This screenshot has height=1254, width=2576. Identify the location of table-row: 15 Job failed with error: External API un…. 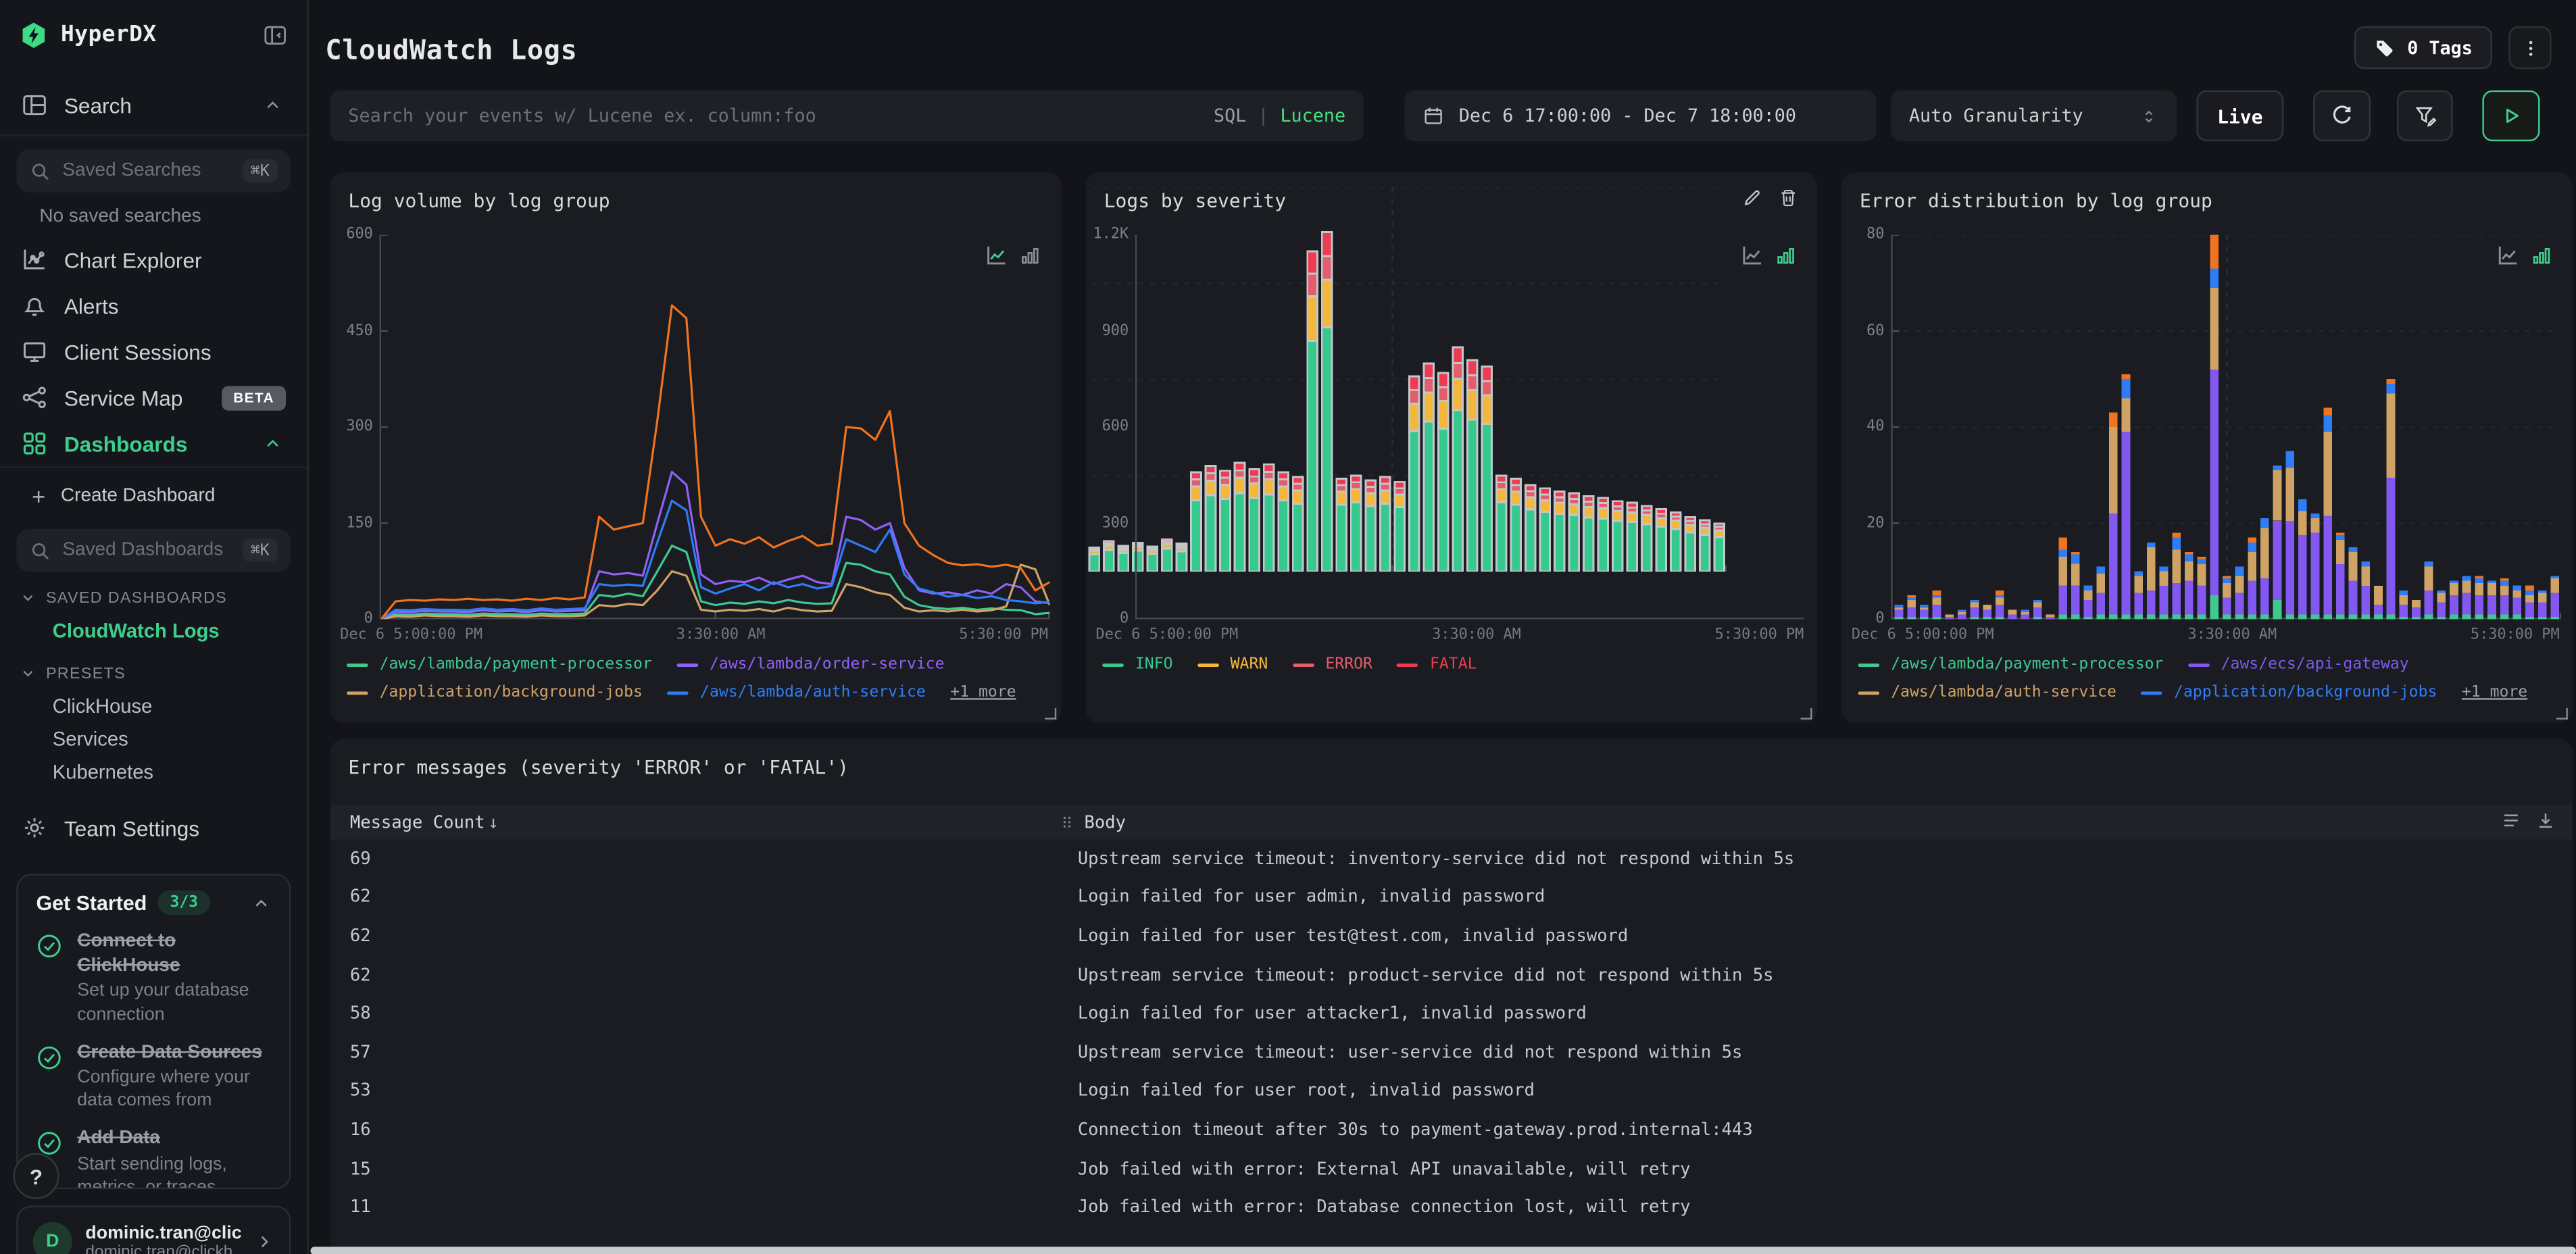
(1451, 1168).